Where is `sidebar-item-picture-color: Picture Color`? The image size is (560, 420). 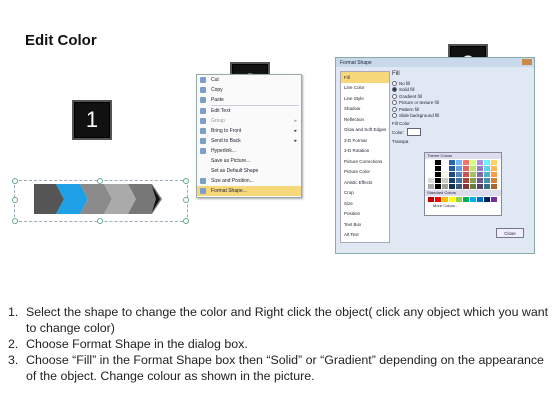
sidebar-item-picture-color: Picture Color is located at coordinates (365, 172).